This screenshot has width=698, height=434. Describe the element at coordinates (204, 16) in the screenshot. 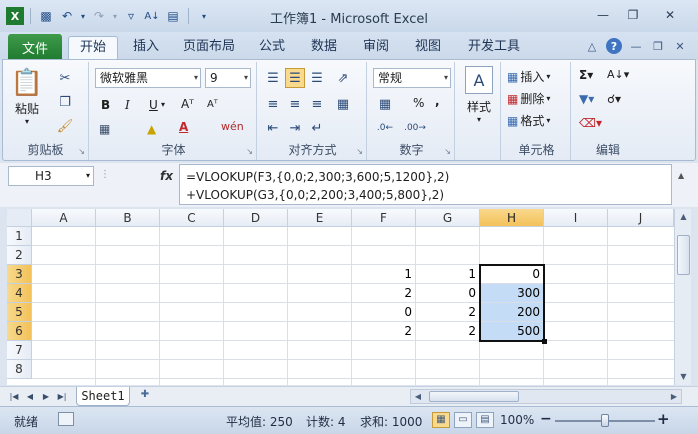

I see `customize-toolbar-icon: ▾` at that location.